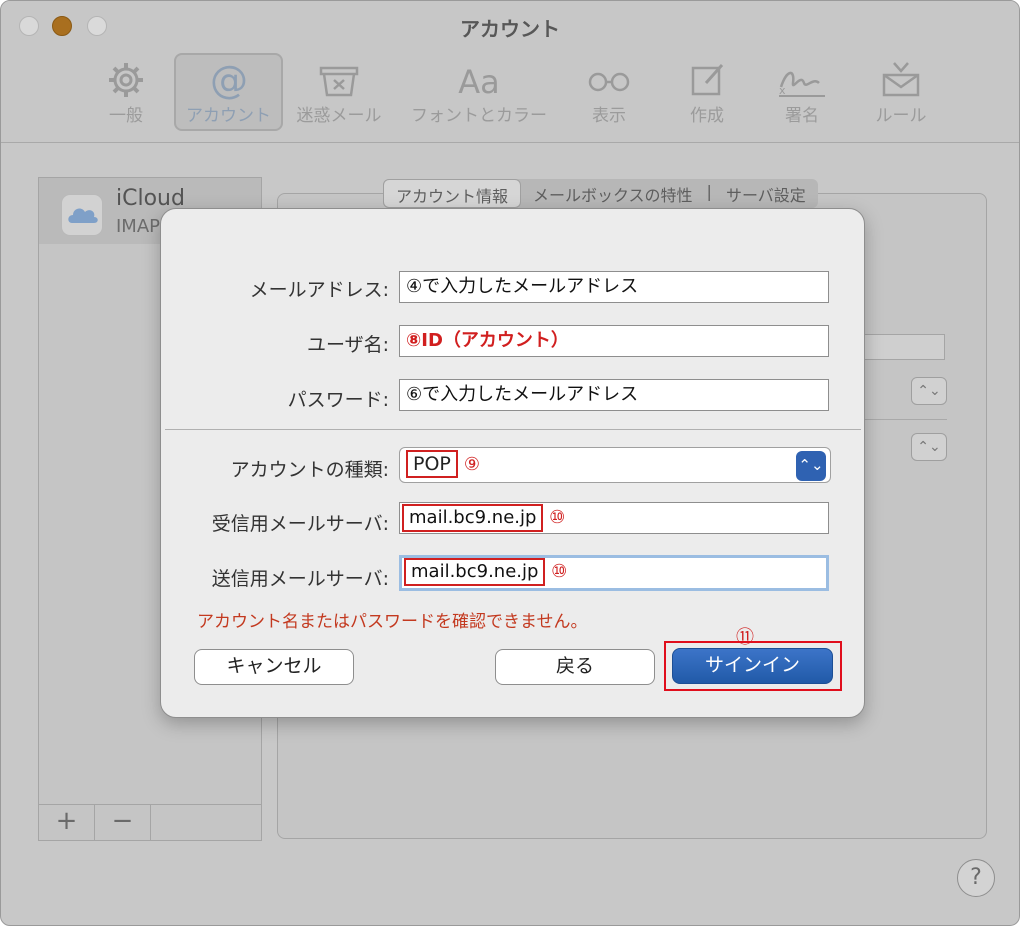 This screenshot has height=928, width=1024. Describe the element at coordinates (609, 116) in the screenshot. I see `toolbar-label-viewing: 表示` at that location.